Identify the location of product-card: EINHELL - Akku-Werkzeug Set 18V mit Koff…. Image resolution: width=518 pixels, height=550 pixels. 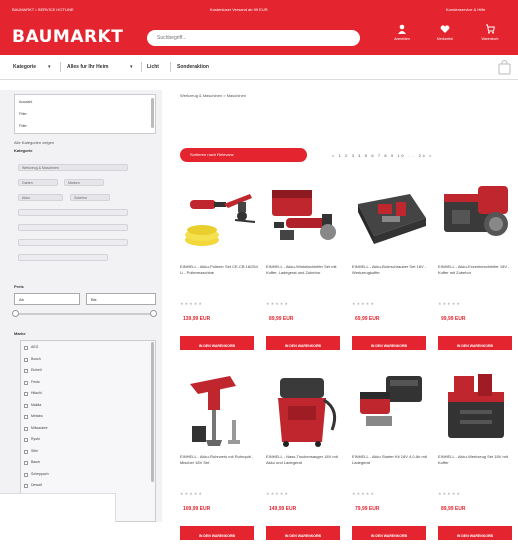
(478, 460).